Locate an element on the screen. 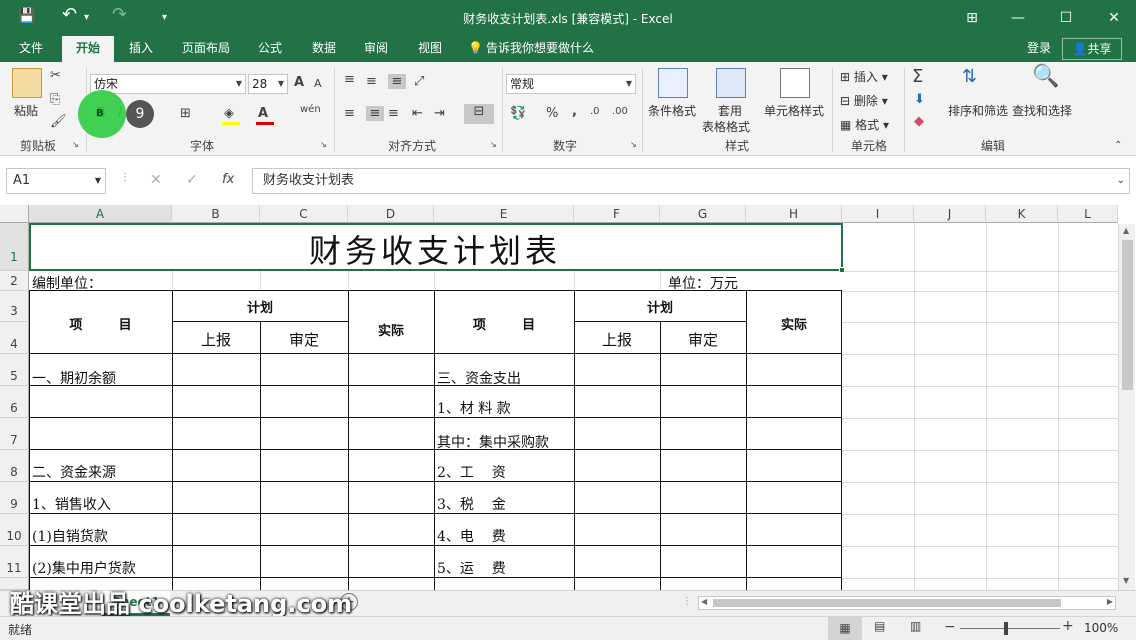 Image resolution: width=1136 pixels, height=640 pixels. zoom-slider-thumb is located at coordinates (1006, 628).